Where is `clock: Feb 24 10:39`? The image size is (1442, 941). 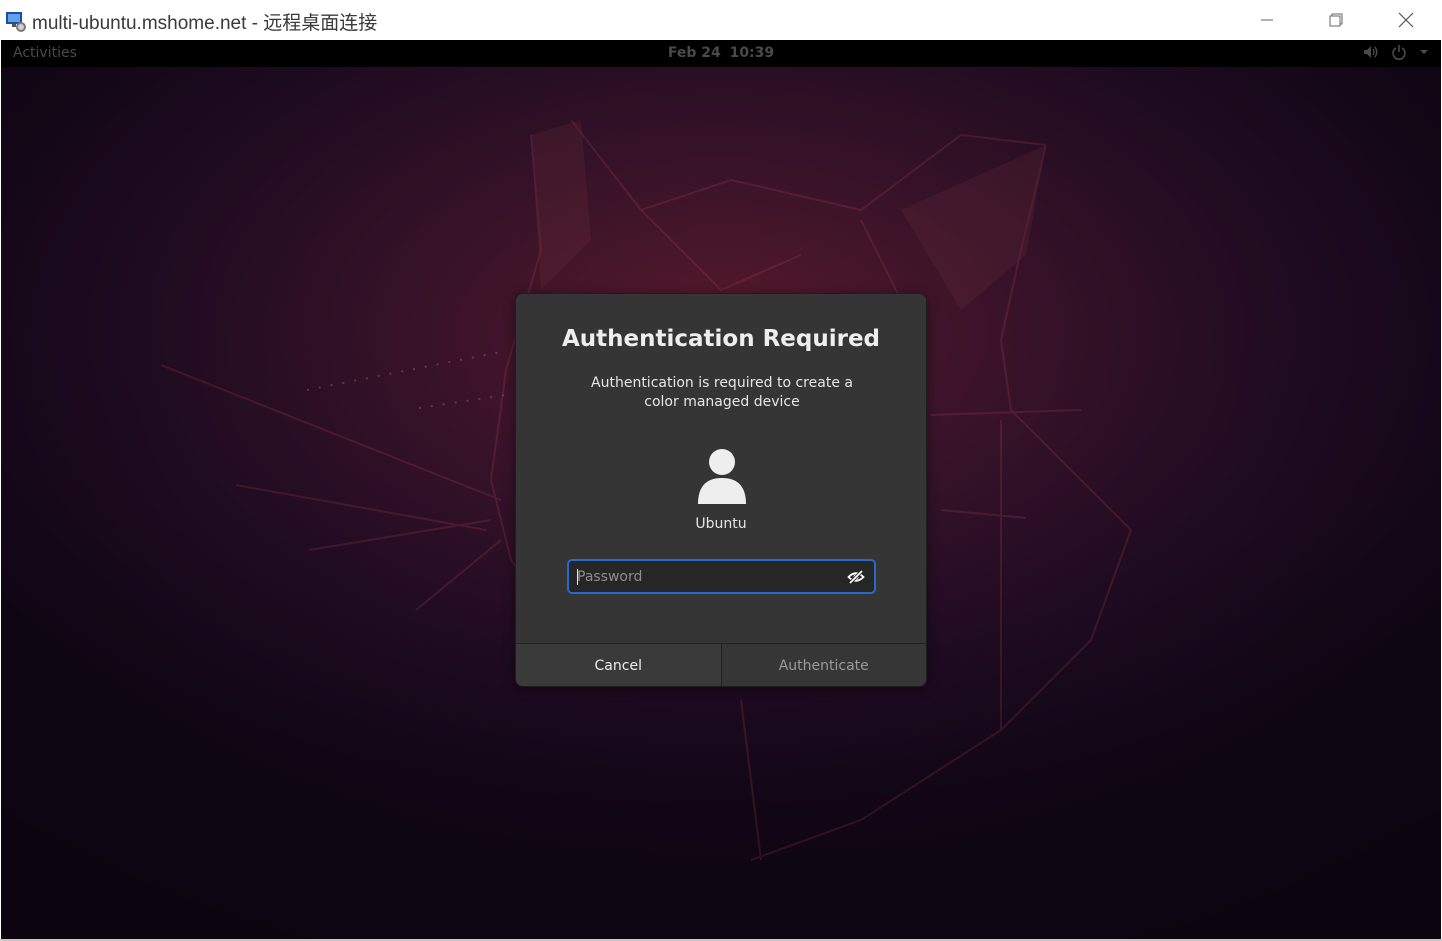 clock: Feb 24 10:39 is located at coordinates (721, 53).